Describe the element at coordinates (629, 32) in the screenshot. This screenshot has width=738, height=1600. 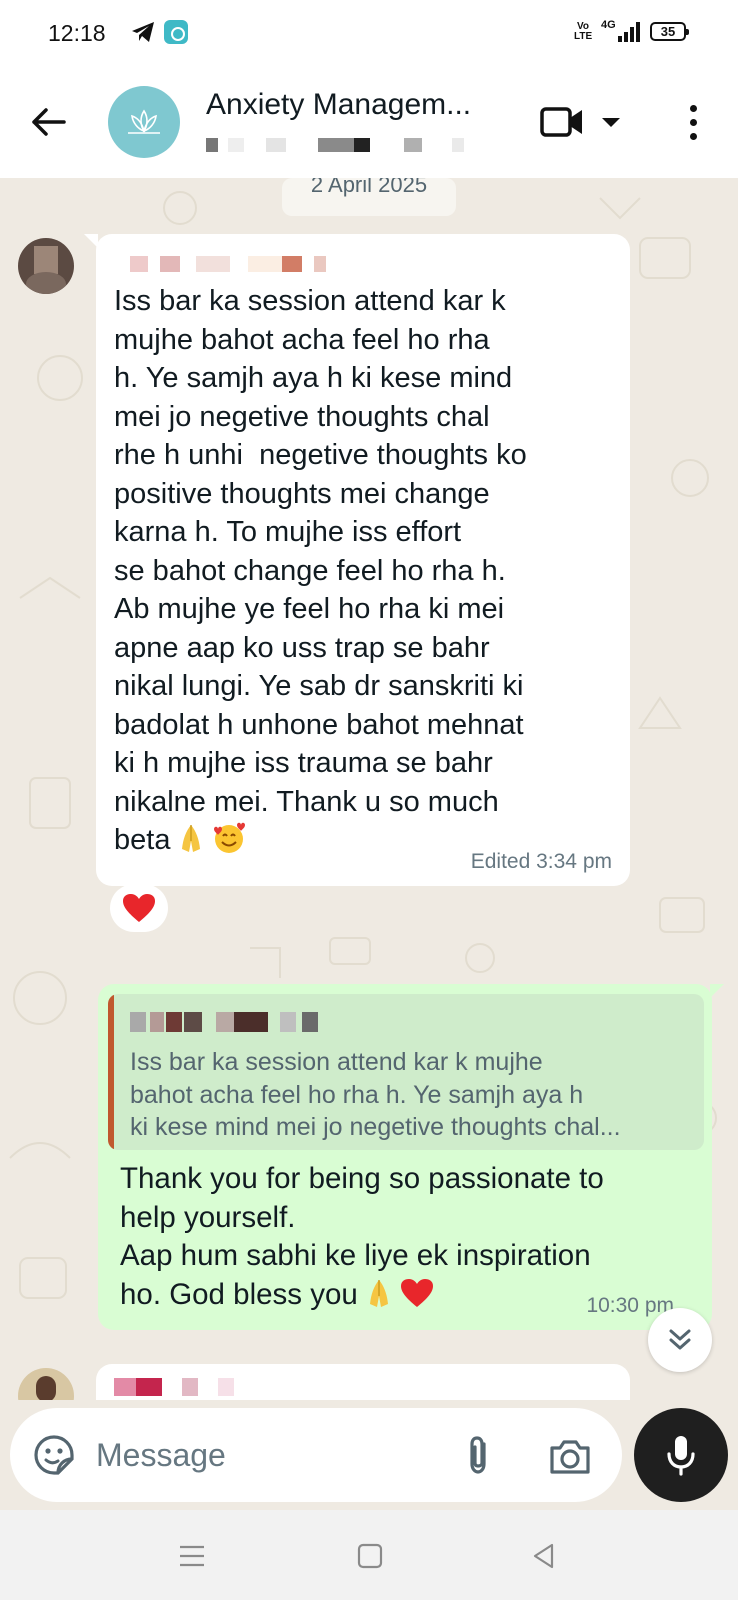
I see `signal-icon` at that location.